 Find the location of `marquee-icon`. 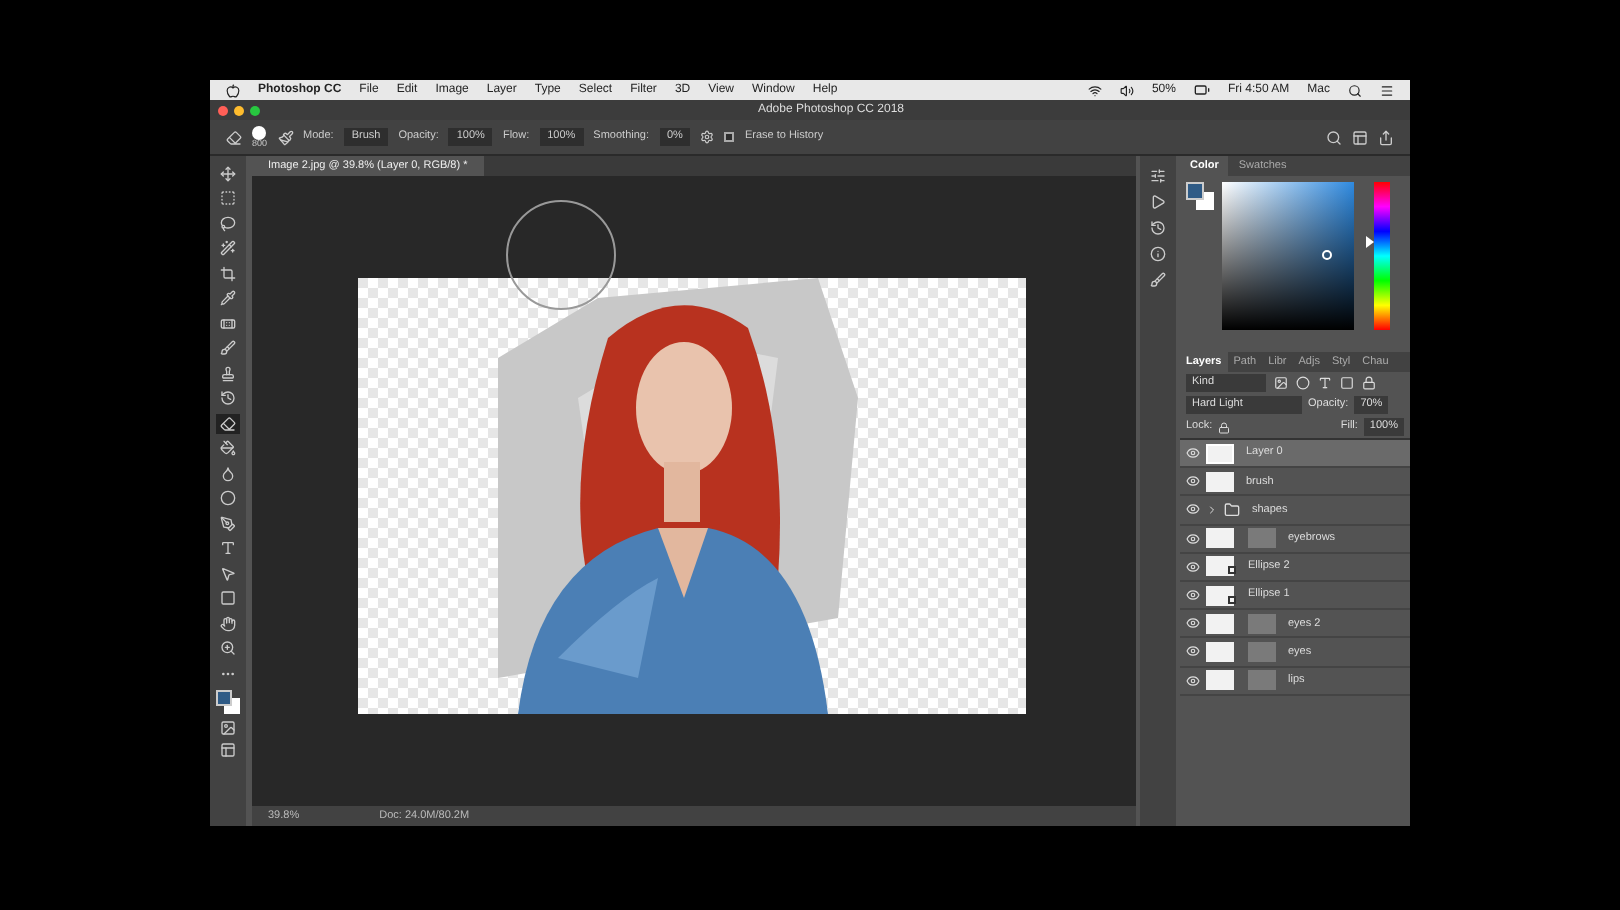

marquee-icon is located at coordinates (228, 198).